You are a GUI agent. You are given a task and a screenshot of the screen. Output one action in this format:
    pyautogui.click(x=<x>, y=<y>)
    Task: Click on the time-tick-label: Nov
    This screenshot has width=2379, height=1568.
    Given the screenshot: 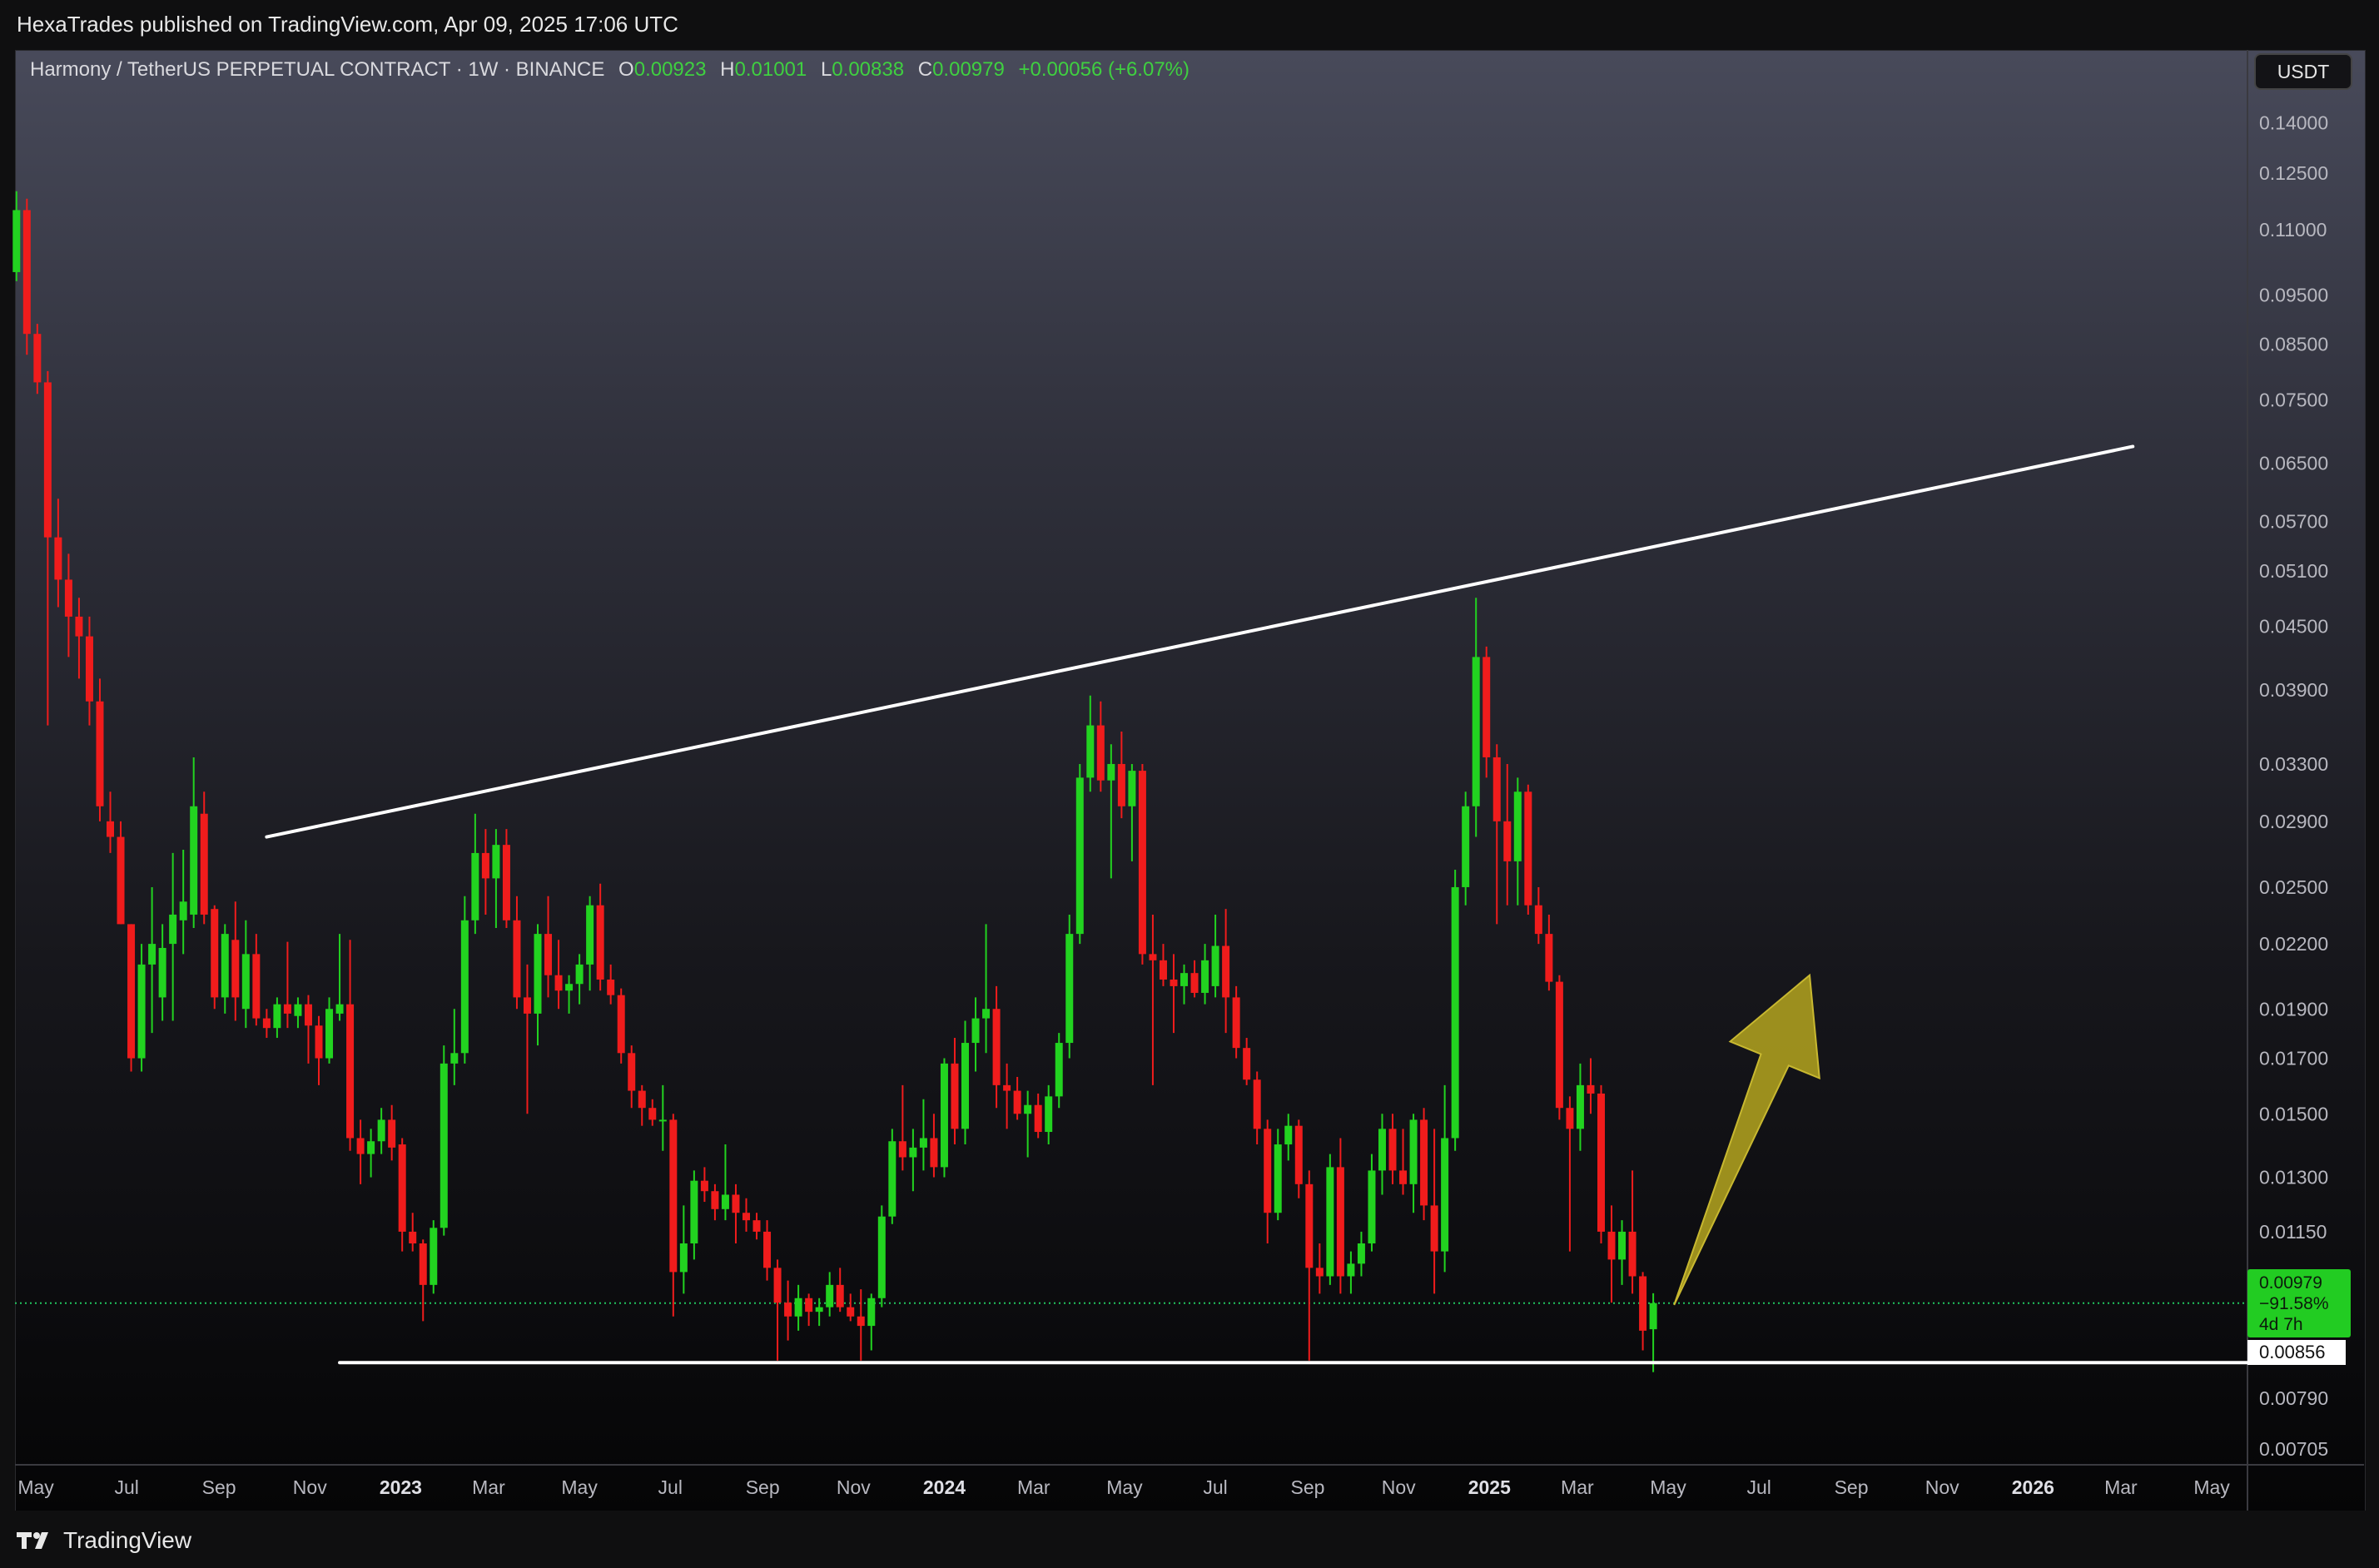 What is the action you would take?
    pyautogui.click(x=310, y=1487)
    